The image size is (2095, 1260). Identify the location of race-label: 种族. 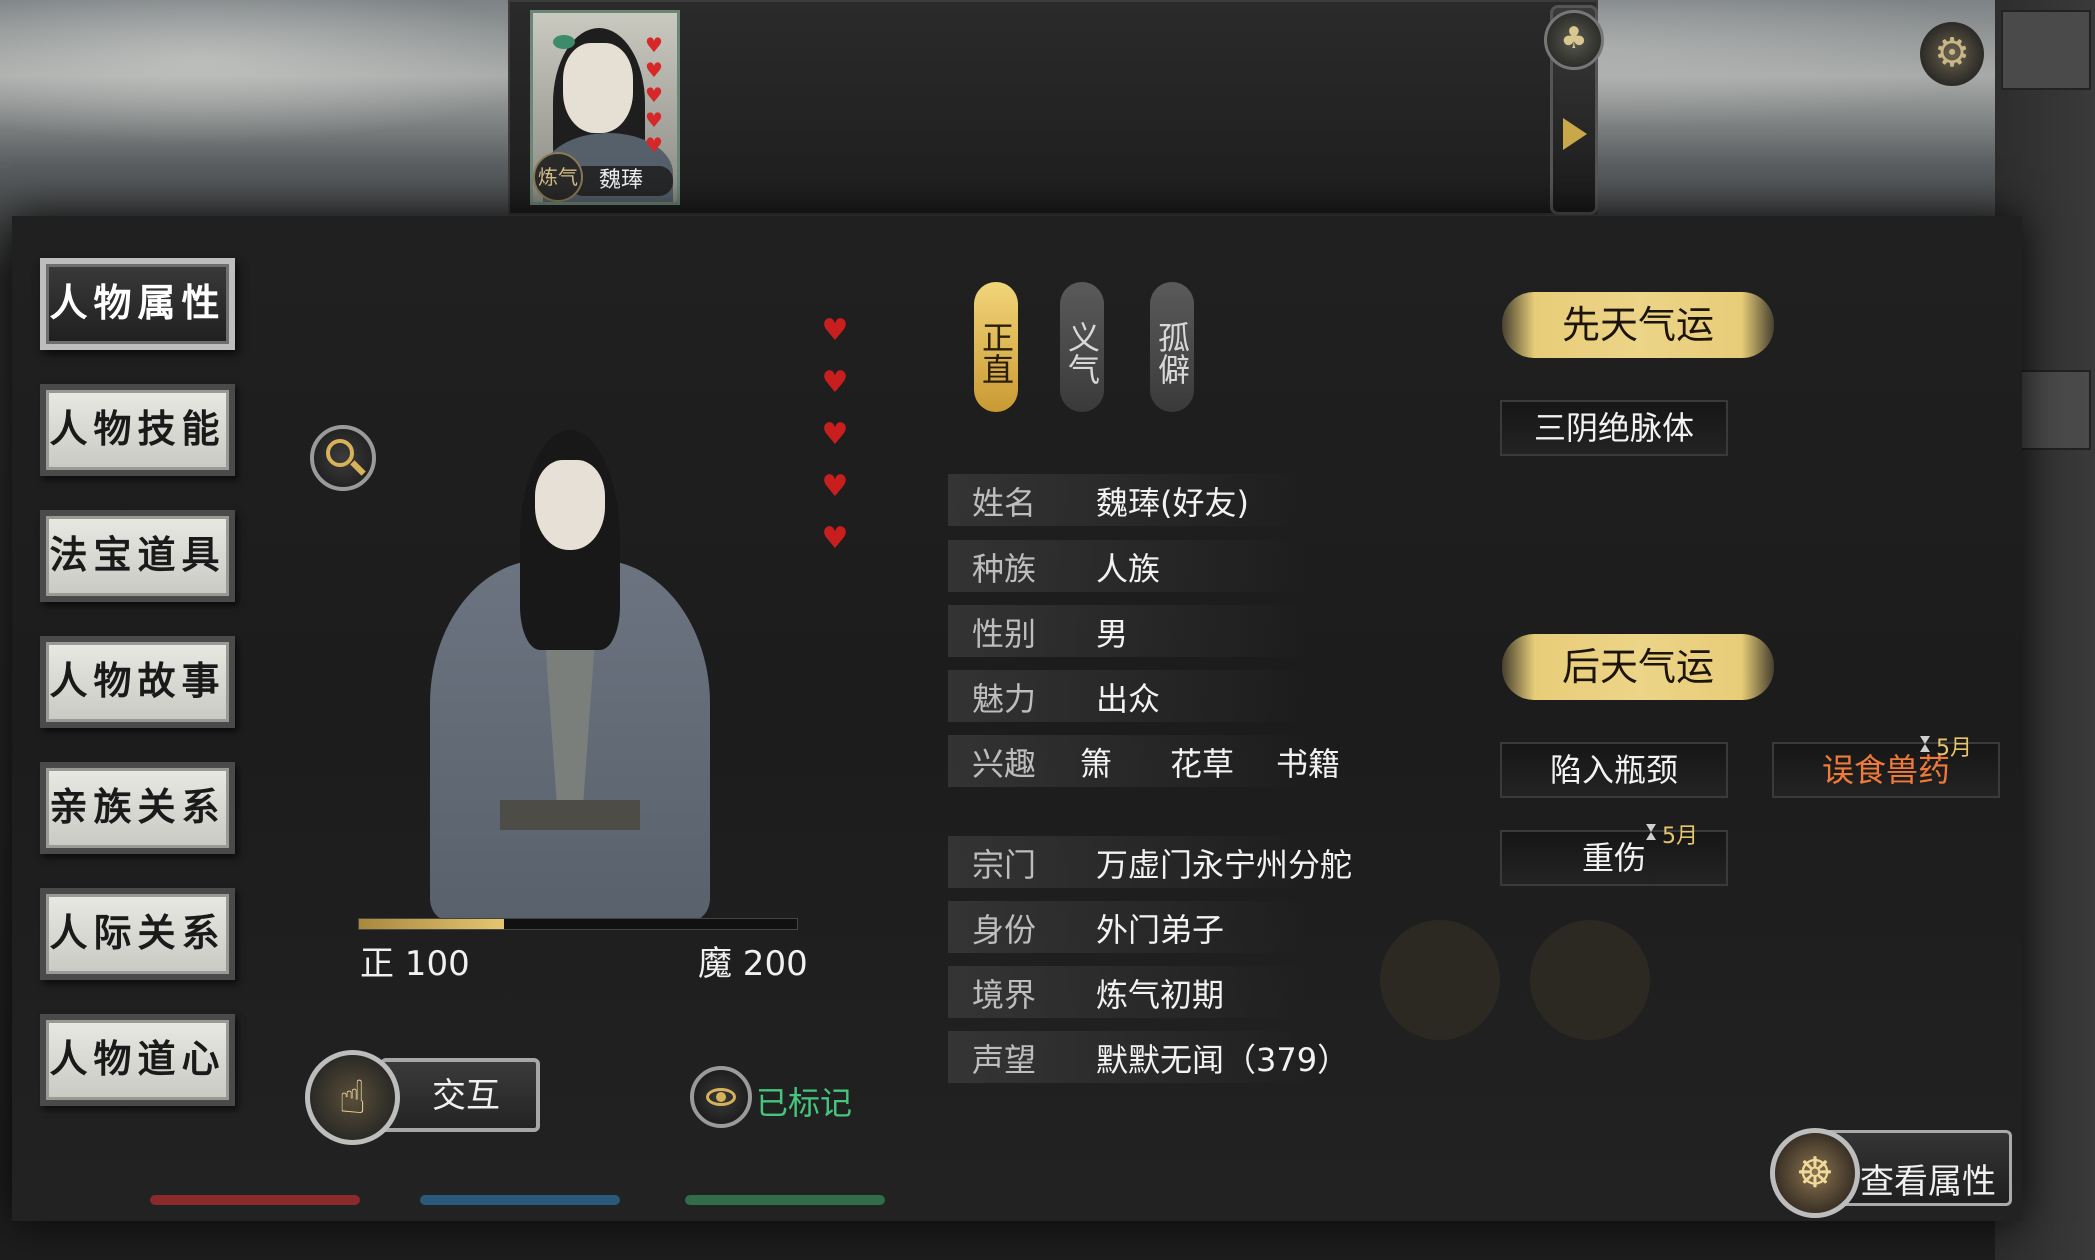
(1004, 569).